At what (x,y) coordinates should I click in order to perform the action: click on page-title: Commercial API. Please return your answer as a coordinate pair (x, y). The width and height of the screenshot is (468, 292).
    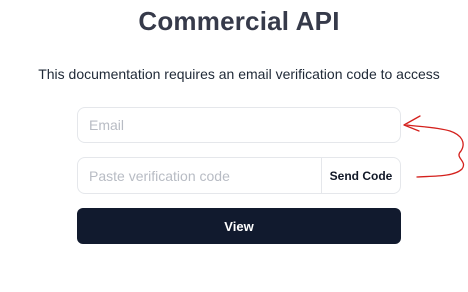
    Looking at the image, I should click on (239, 21).